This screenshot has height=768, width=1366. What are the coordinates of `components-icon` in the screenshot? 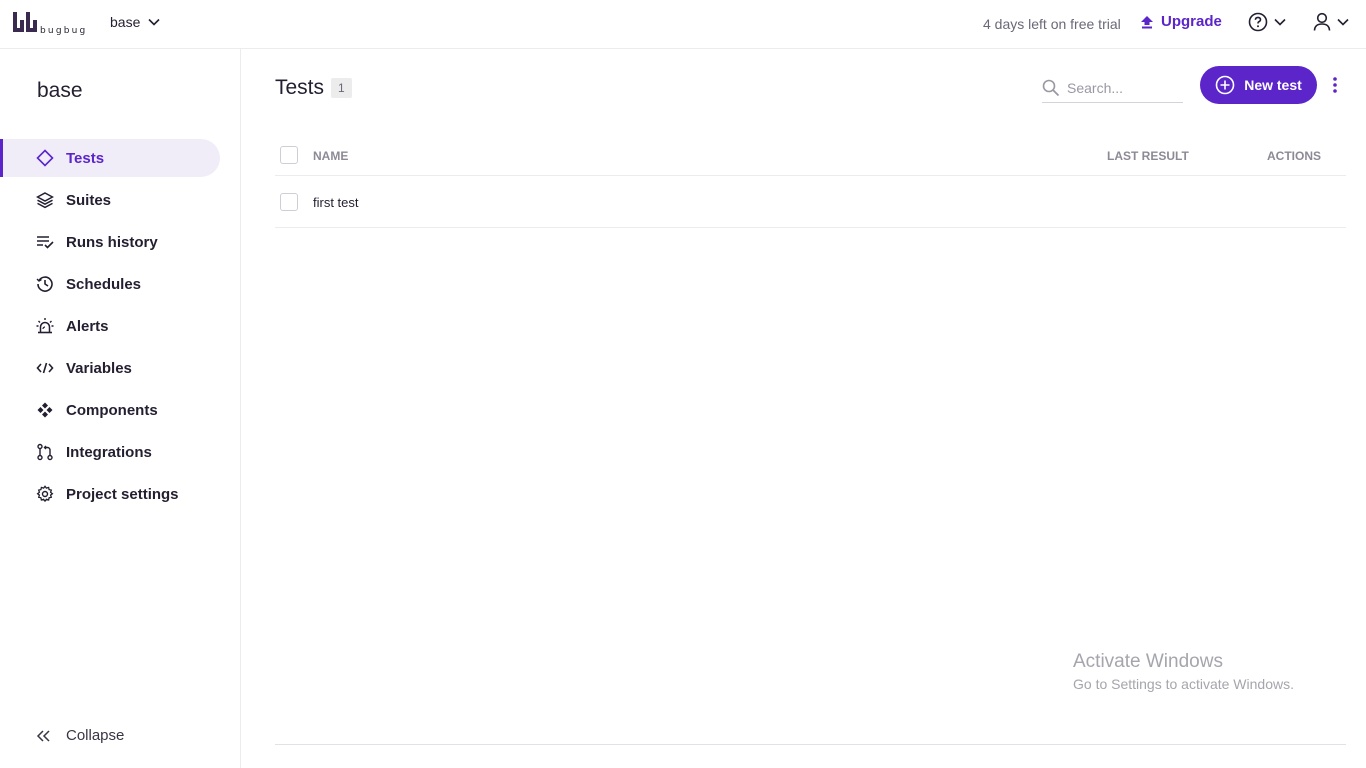 It's located at (45, 410).